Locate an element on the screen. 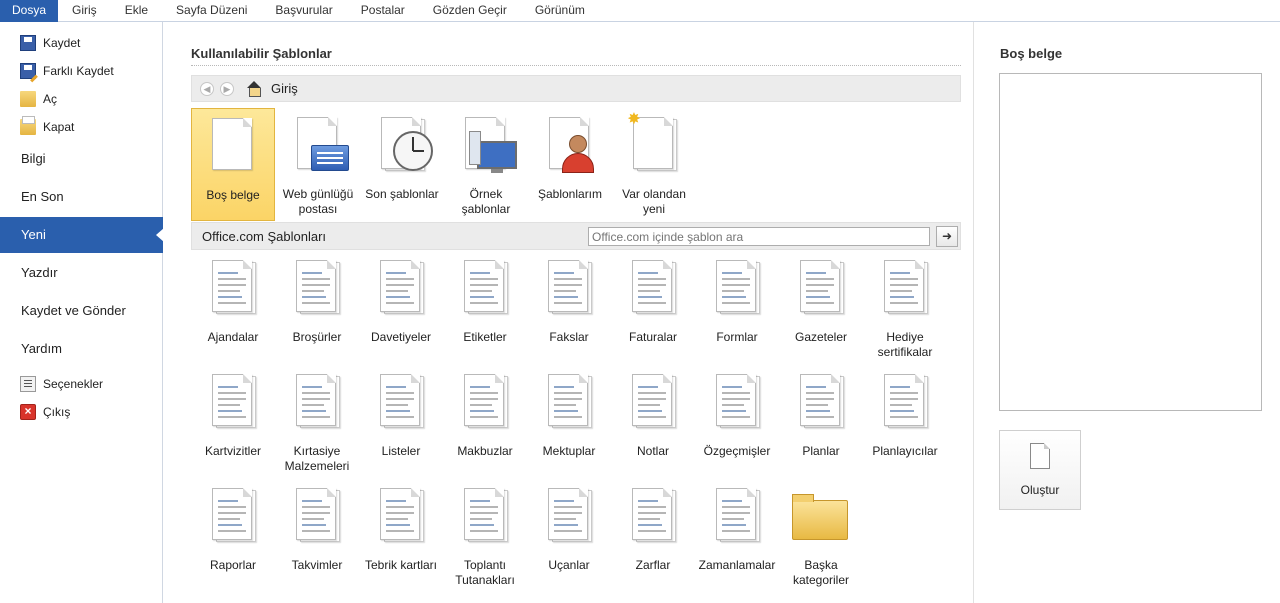  category-item: Ajandalar is located at coordinates (233, 309).